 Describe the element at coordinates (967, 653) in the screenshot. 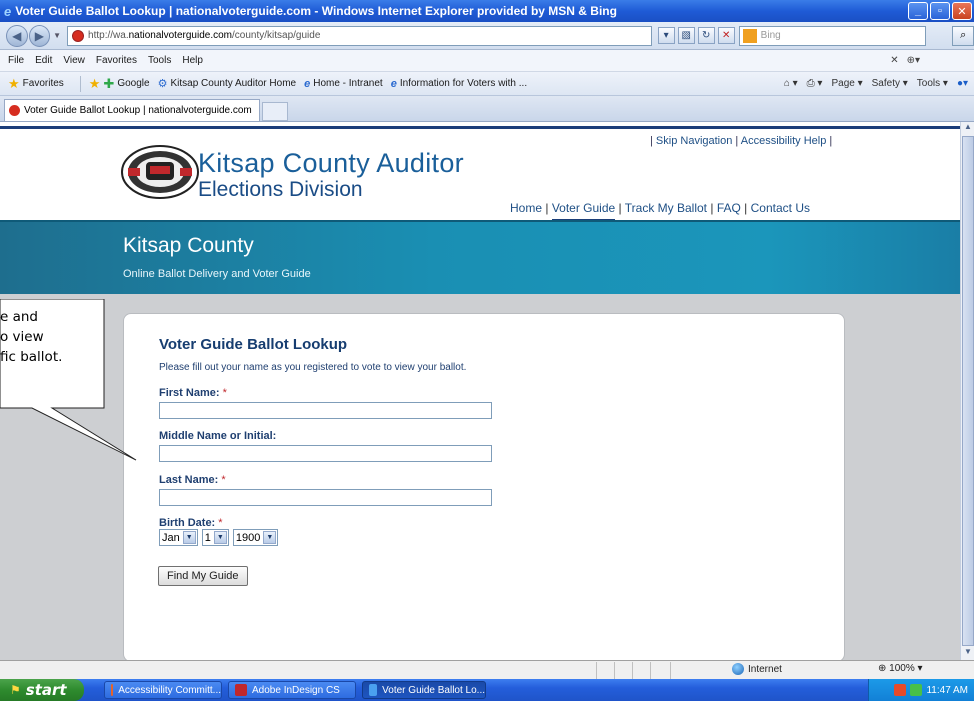

I see `scroll-down-icon: ▼` at that location.